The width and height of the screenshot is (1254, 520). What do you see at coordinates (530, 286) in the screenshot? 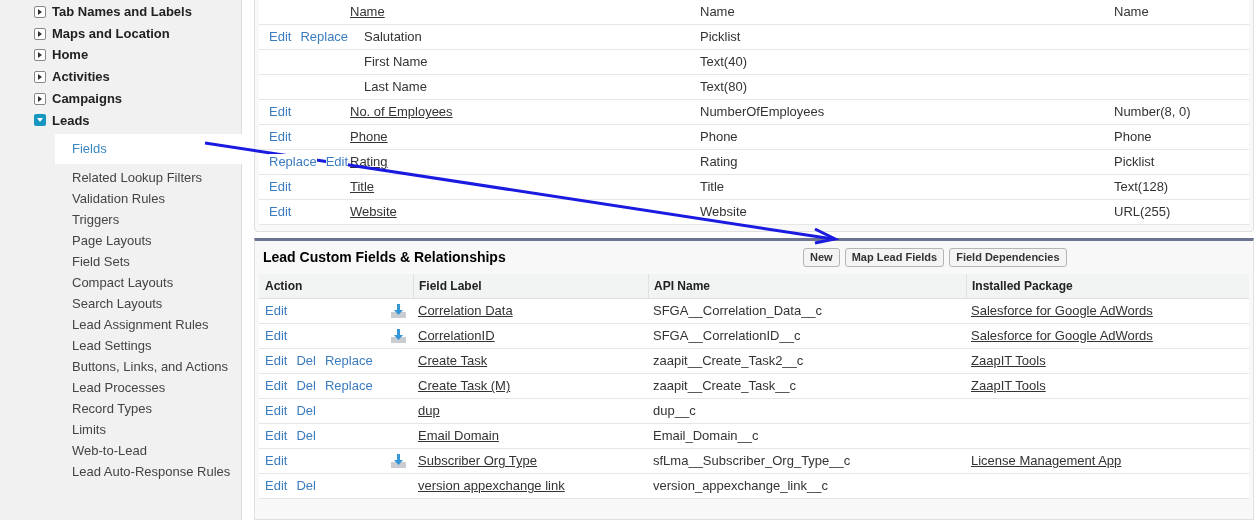
I see `column-header: Field Label` at bounding box center [530, 286].